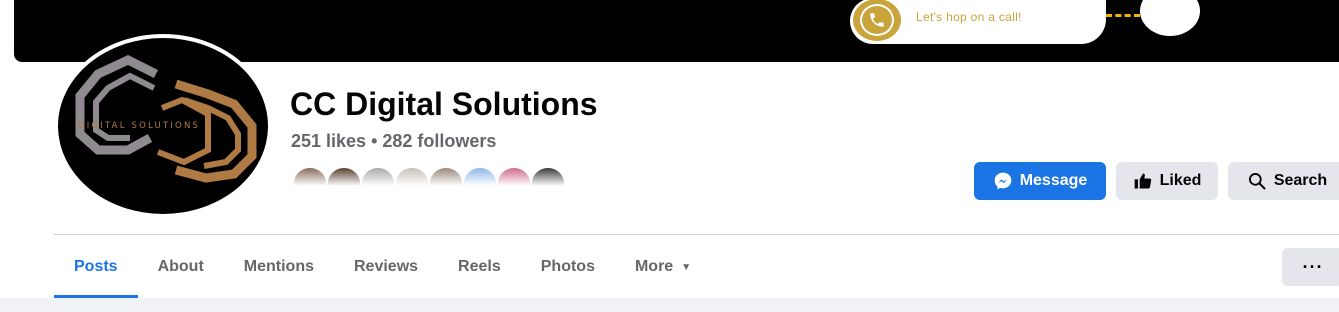 The height and width of the screenshot is (312, 1339). What do you see at coordinates (139, 126) in the screenshot?
I see `logo-text: DIGITAL SOLUTIONS` at bounding box center [139, 126].